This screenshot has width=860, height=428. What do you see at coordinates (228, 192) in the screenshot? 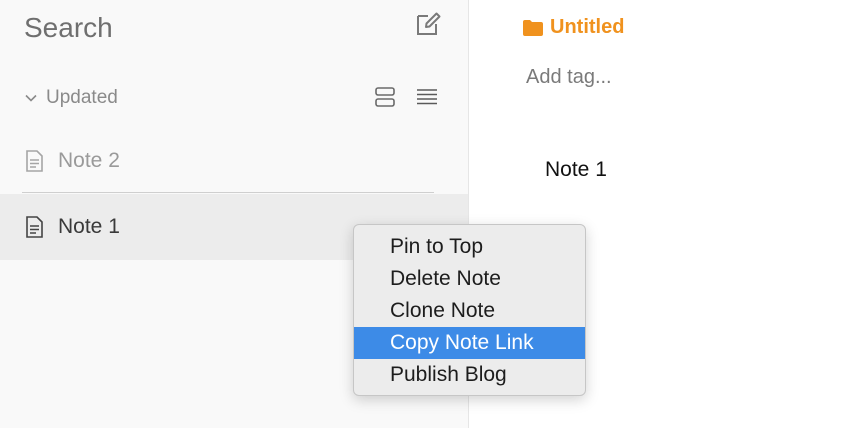
I see `divider` at bounding box center [228, 192].